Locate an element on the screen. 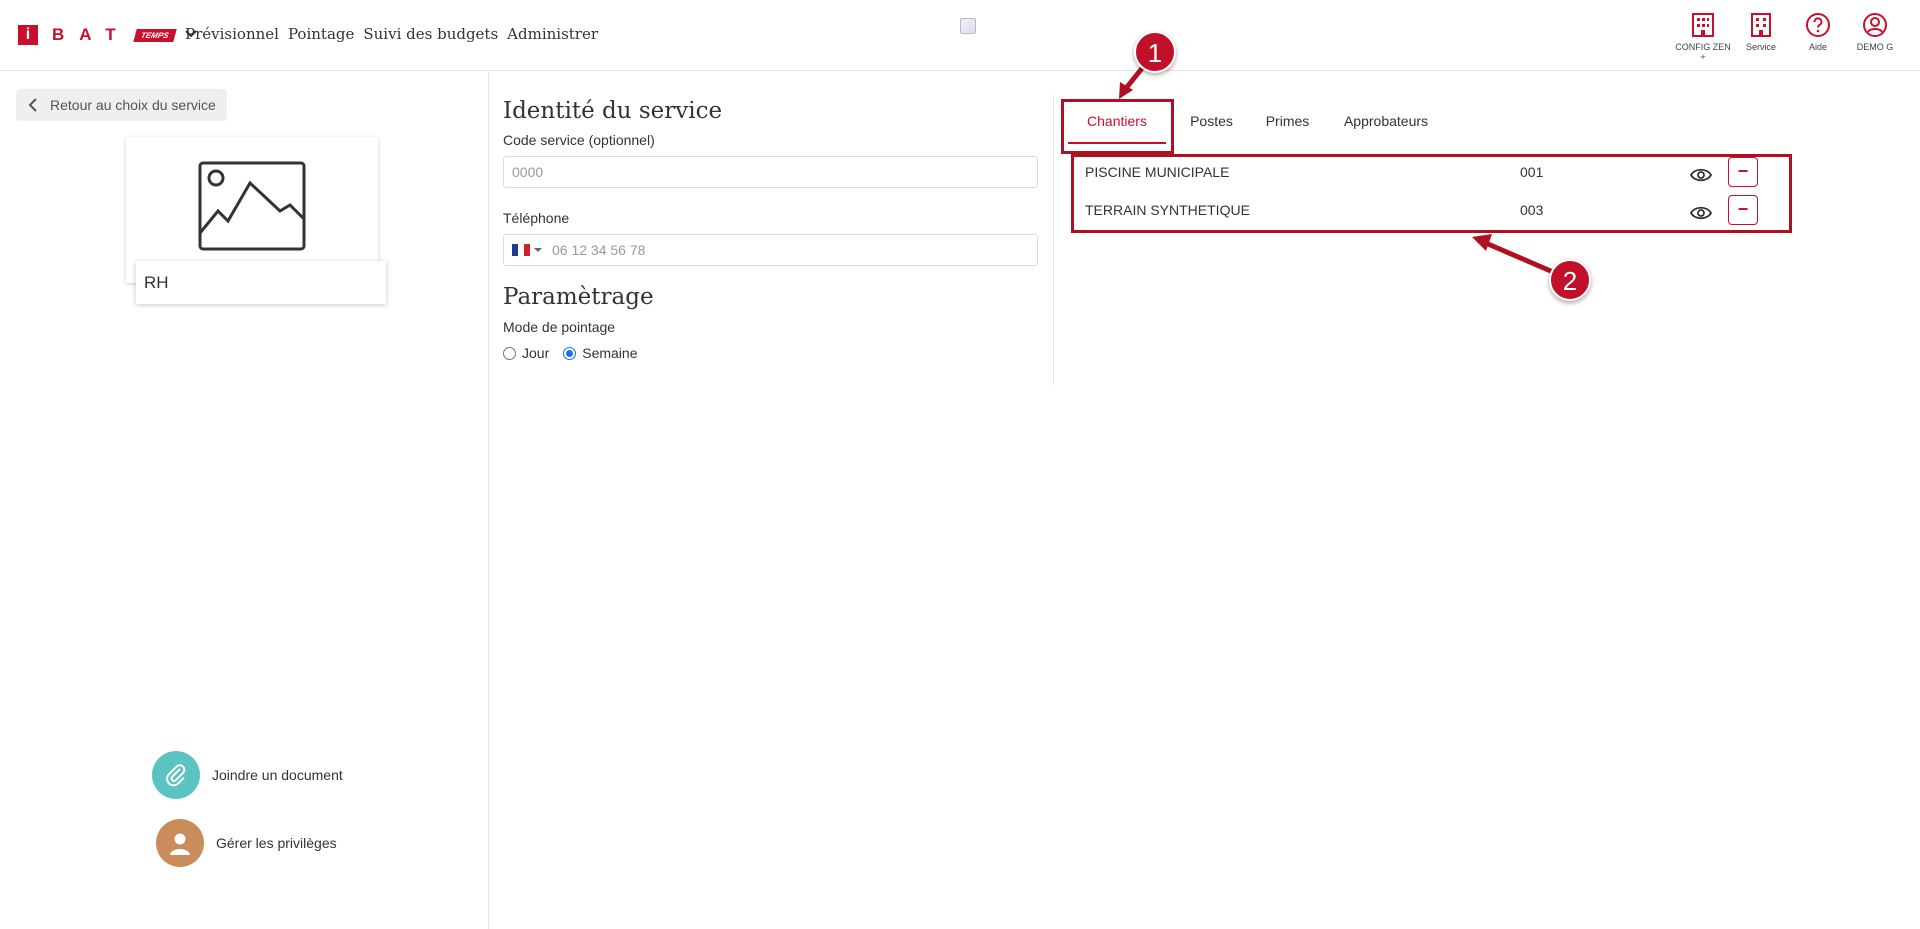 The image size is (1920, 929). header-service: Service is located at coordinates (1761, 32).